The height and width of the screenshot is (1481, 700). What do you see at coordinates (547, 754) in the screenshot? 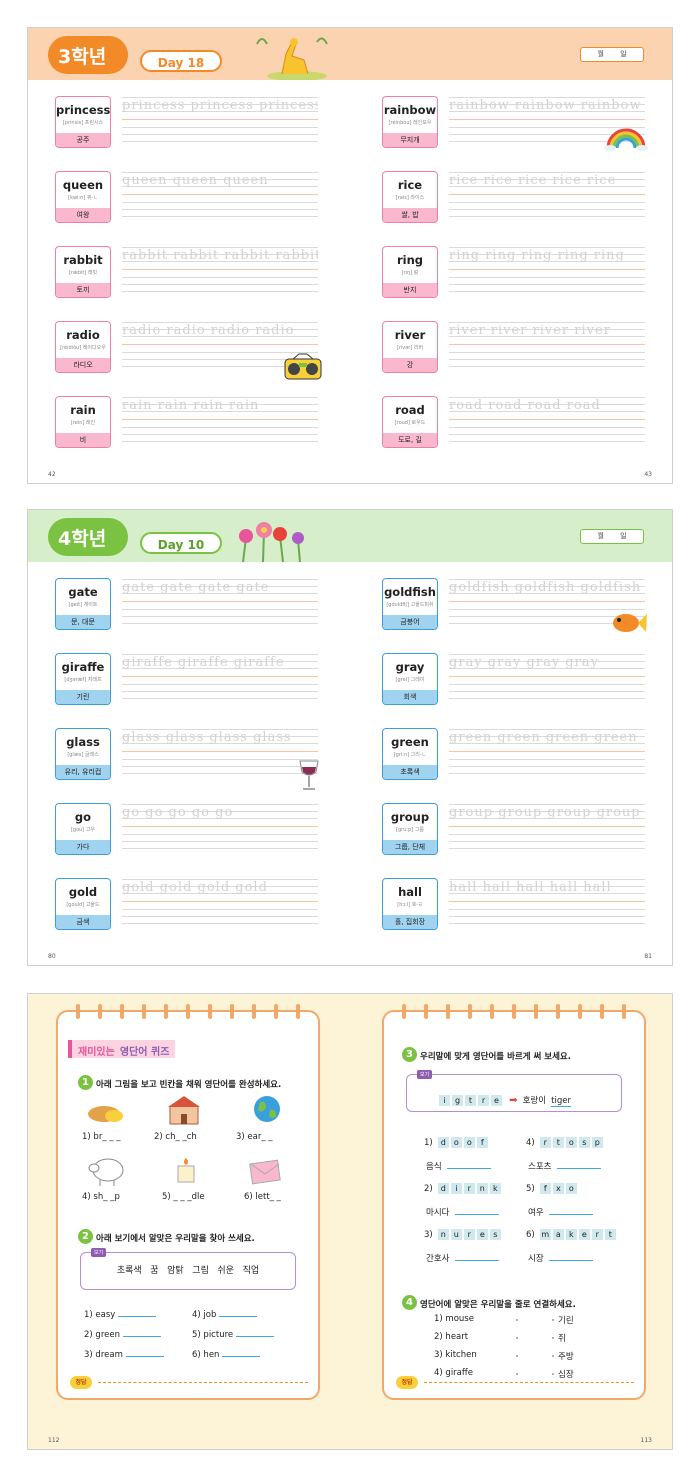
I see `writing-lines: green green green green` at bounding box center [547, 754].